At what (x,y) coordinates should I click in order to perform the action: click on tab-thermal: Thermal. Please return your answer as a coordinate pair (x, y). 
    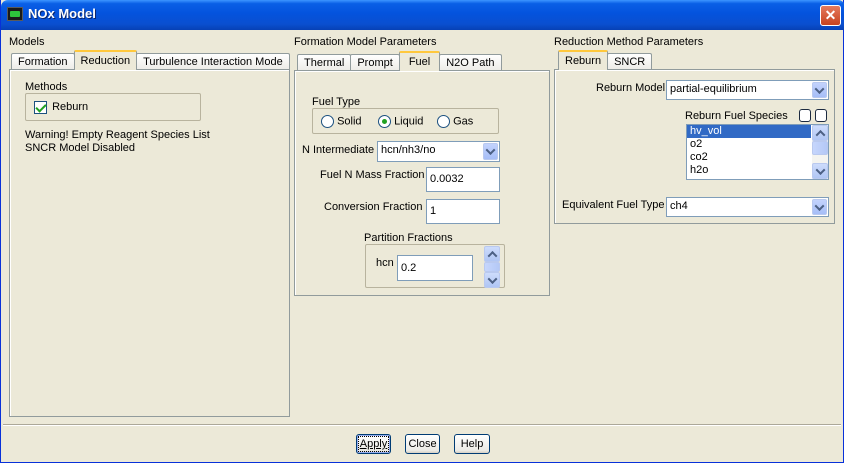
    Looking at the image, I should click on (324, 62).